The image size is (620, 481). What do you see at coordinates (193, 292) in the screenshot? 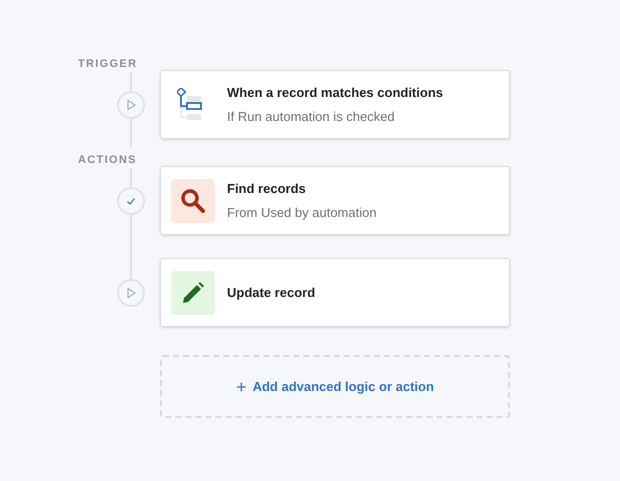
I see `pencil-icon` at bounding box center [193, 292].